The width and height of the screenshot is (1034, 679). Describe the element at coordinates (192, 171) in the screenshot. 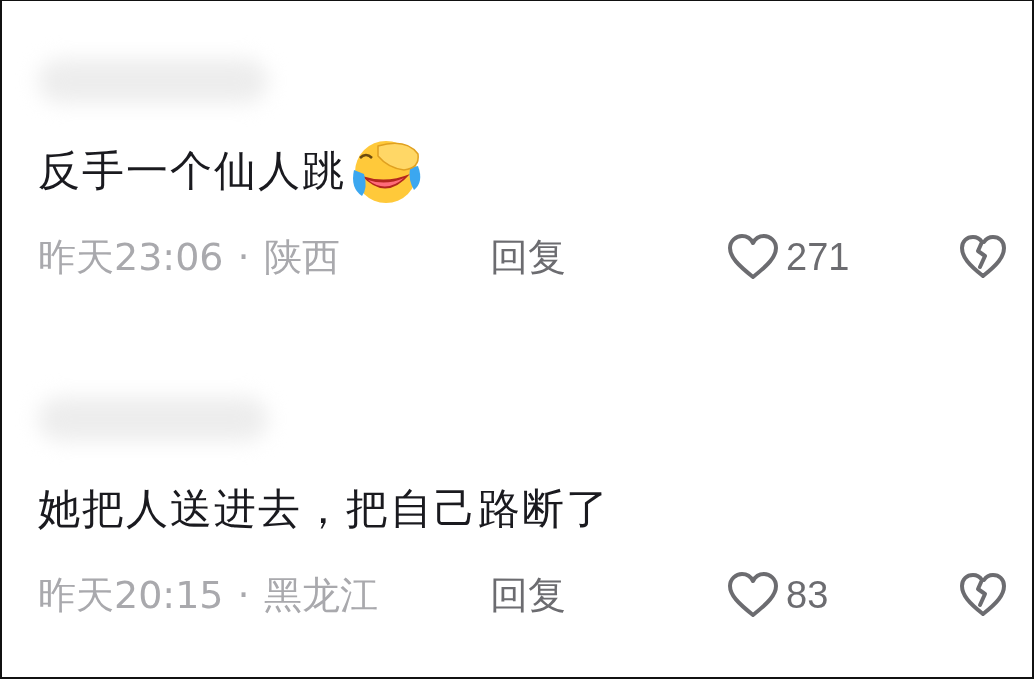

I see `comment-text: 反手一个仙人跳` at that location.